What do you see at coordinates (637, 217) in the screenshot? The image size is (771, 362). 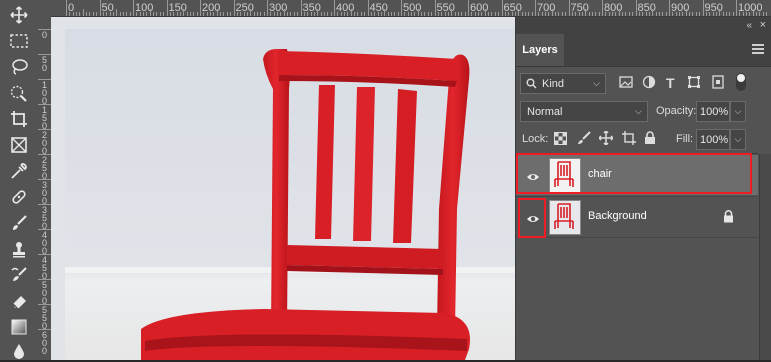 I see `layer-row-background: Background` at bounding box center [637, 217].